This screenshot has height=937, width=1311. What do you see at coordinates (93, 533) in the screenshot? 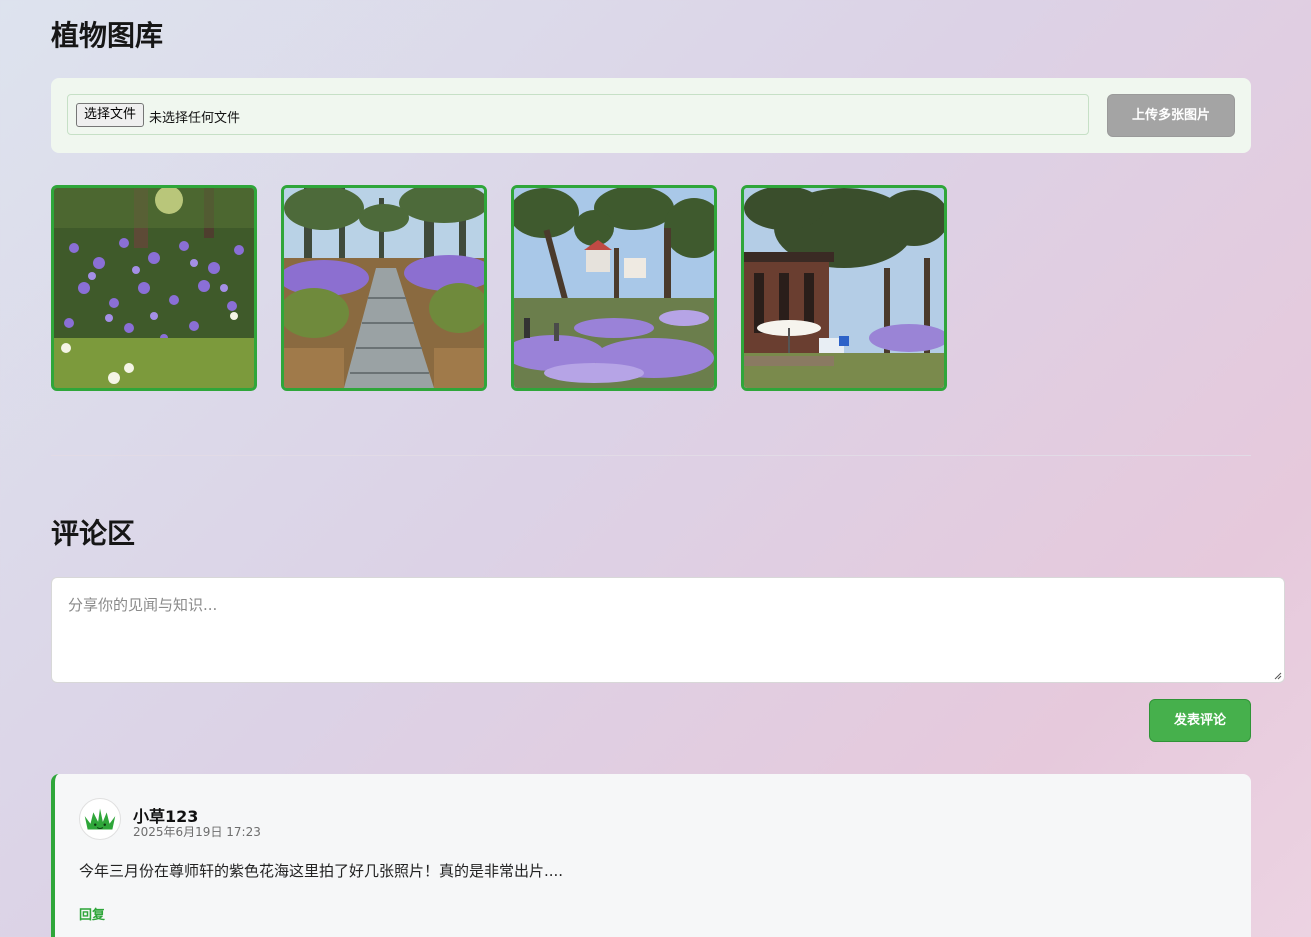
I see `comments-title: 评论区` at bounding box center [93, 533].